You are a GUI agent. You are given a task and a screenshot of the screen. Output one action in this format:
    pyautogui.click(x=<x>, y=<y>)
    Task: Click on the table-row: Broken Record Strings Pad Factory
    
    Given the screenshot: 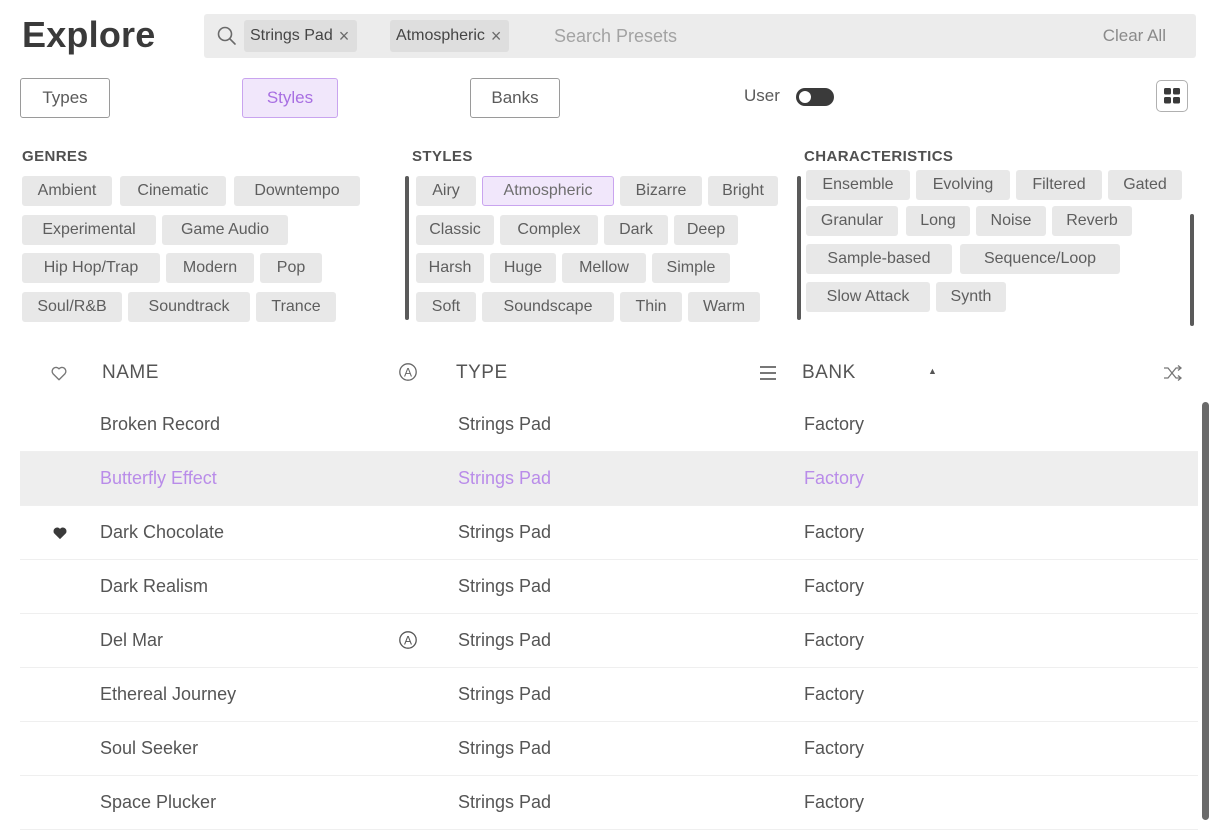 What is the action you would take?
    pyautogui.click(x=609, y=425)
    